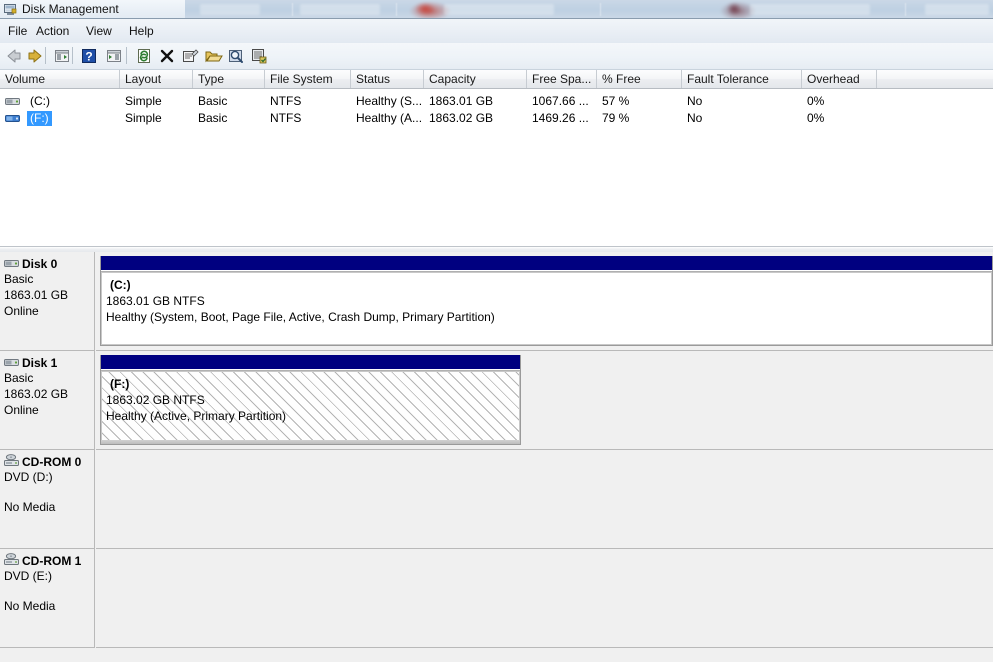 The height and width of the screenshot is (662, 993). Describe the element at coordinates (935, 79) in the screenshot. I see `column-header-filler` at that location.